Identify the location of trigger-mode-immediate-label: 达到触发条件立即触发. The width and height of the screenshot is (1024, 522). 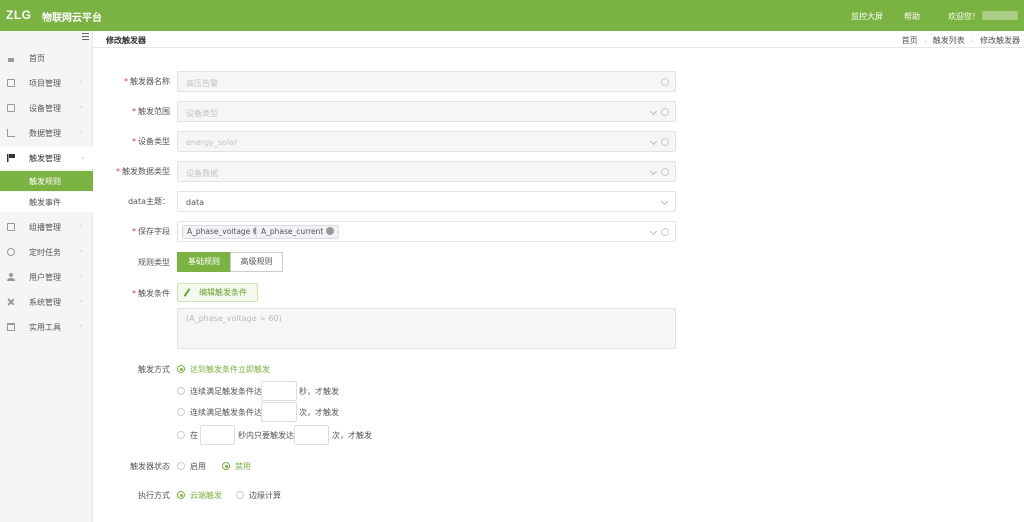
(230, 369).